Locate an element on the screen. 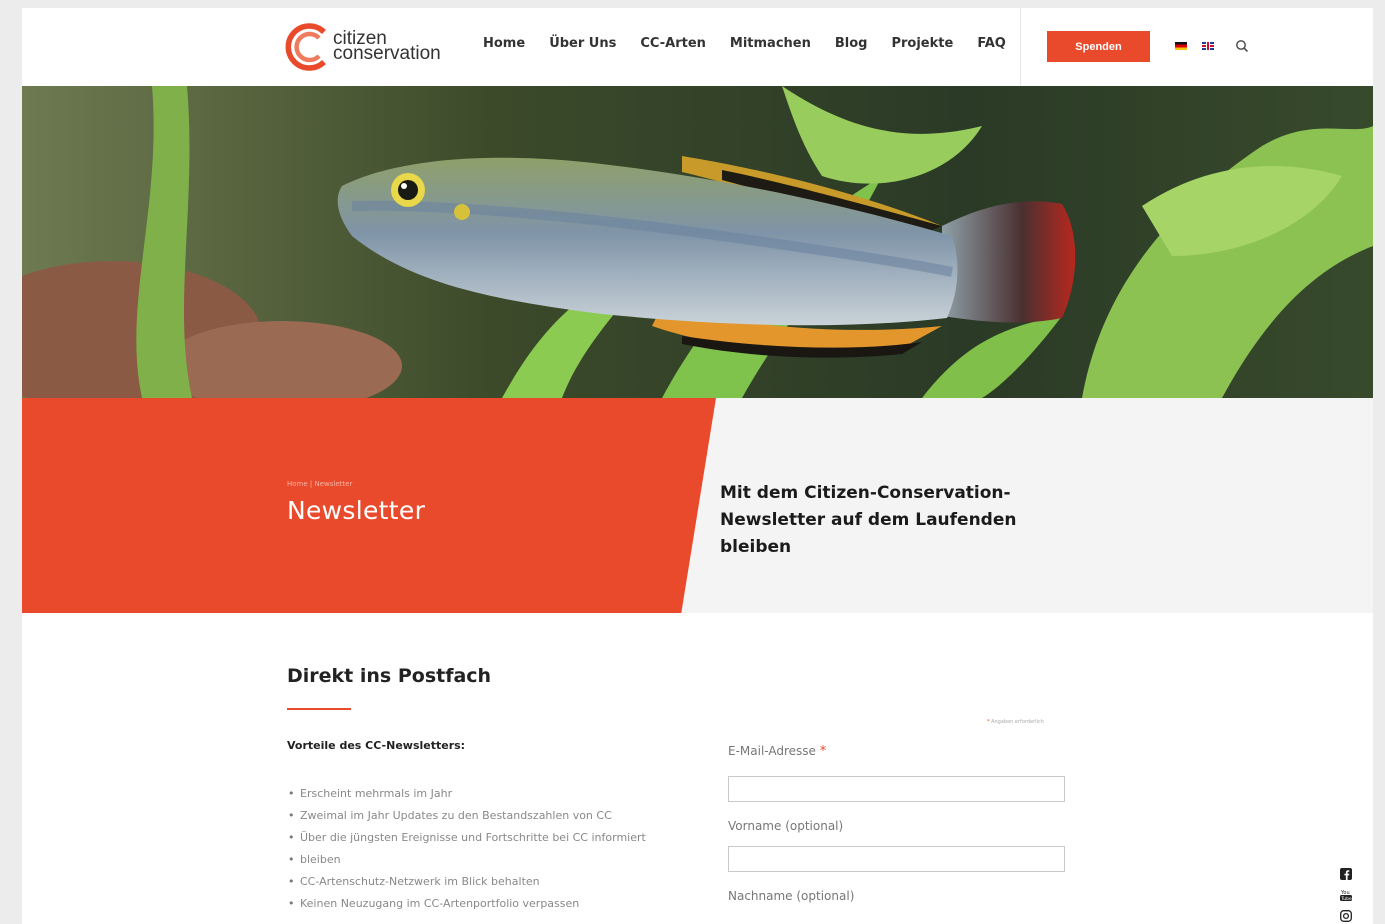  nav-item-projekte: Projekte is located at coordinates (922, 47).